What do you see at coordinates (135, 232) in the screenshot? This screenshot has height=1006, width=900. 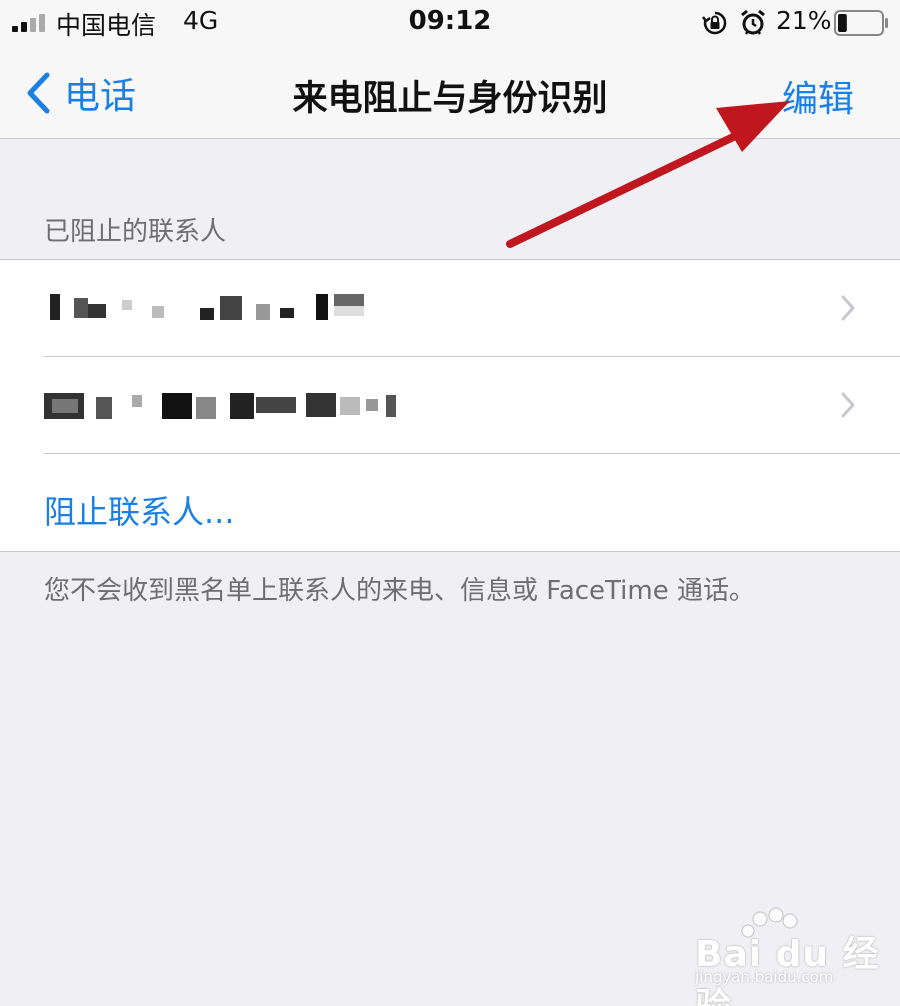 I see `section-header-blocked-contacts: 已阻止的联系人` at bounding box center [135, 232].